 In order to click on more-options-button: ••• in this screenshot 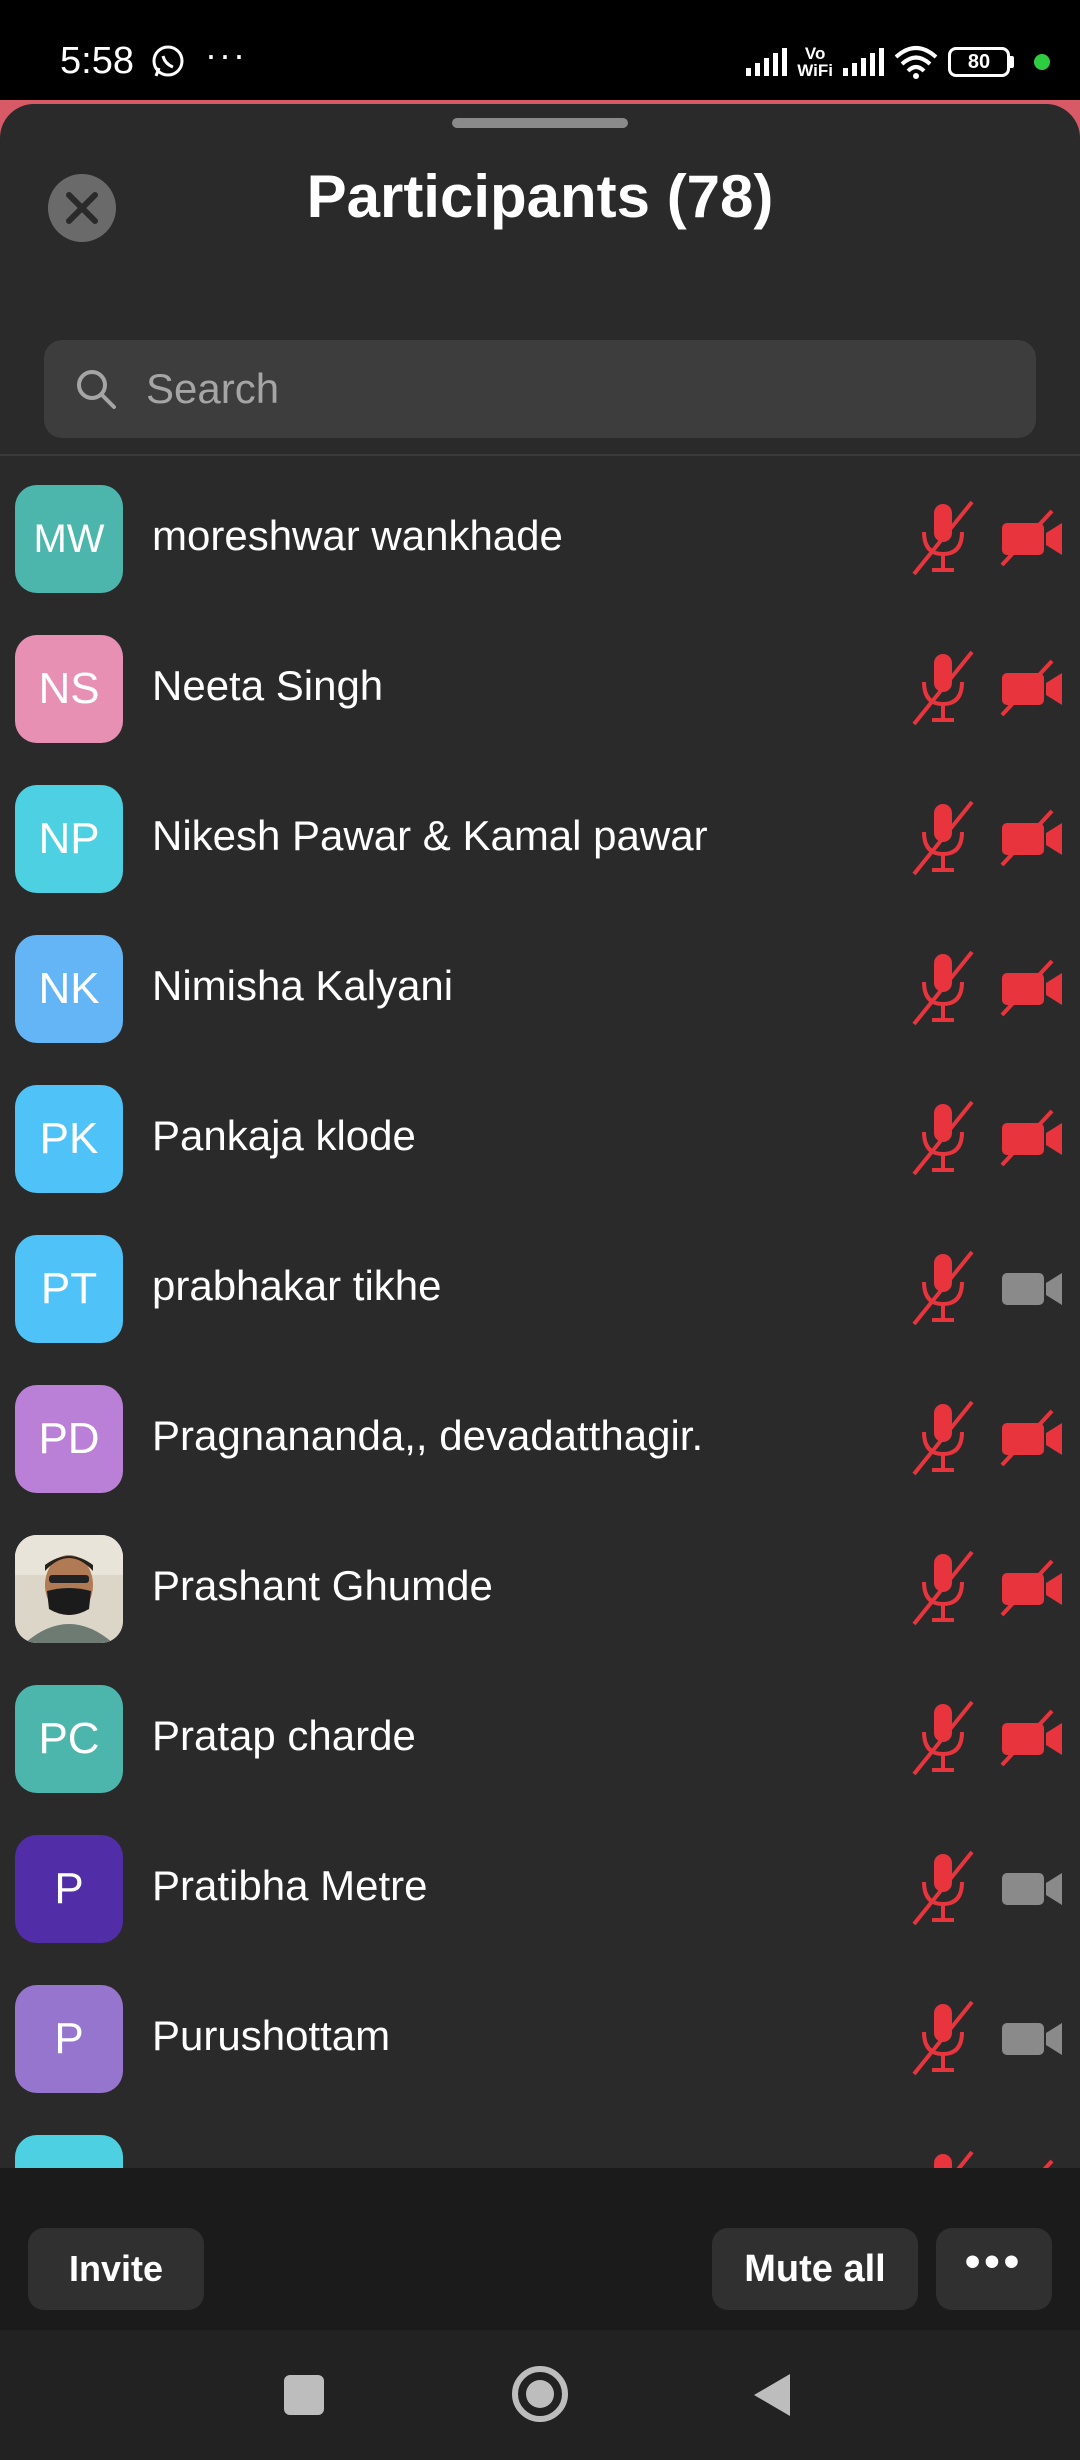, I will do `click(994, 2269)`.